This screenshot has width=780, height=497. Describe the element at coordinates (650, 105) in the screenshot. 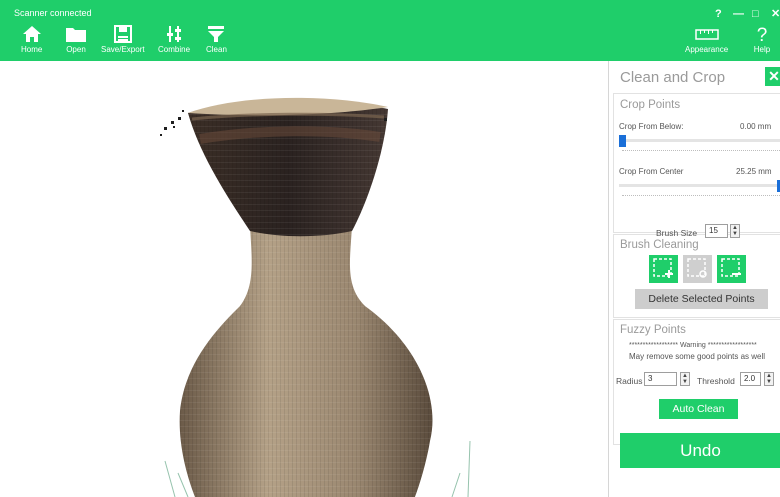

I see `crop-points-title: Crop Points` at that location.